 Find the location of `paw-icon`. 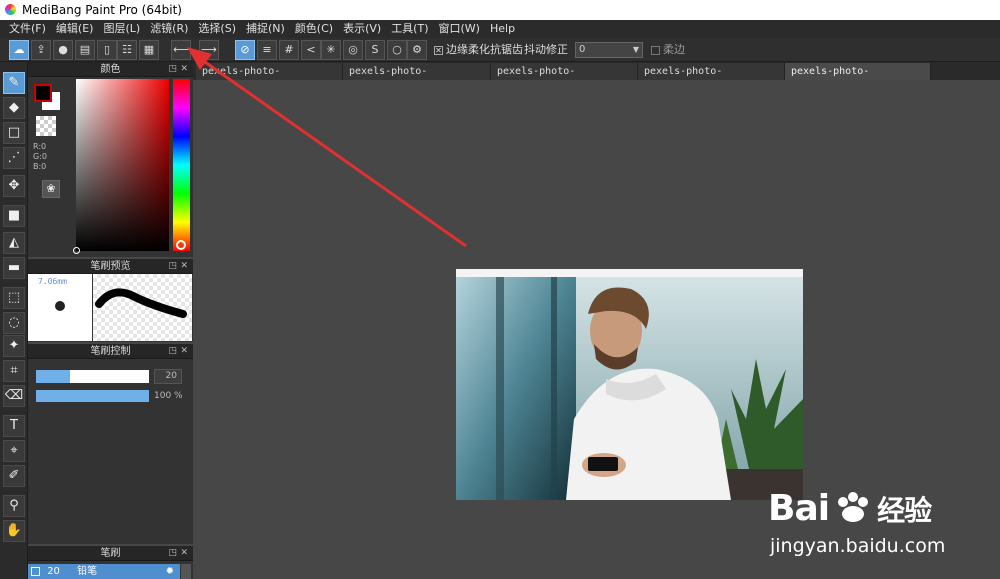

paw-icon is located at coordinates (853, 507).